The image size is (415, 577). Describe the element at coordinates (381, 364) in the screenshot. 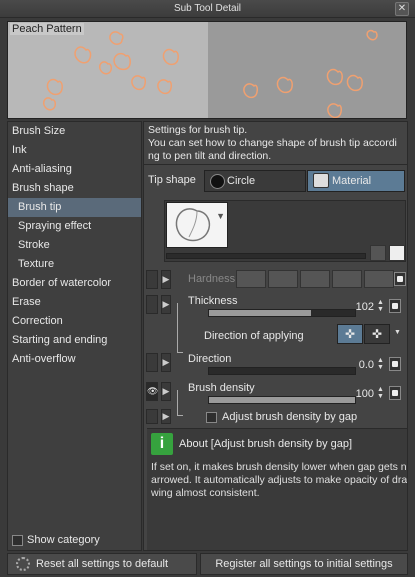

I see `direction-spinner-icon: ▲ ▼` at that location.